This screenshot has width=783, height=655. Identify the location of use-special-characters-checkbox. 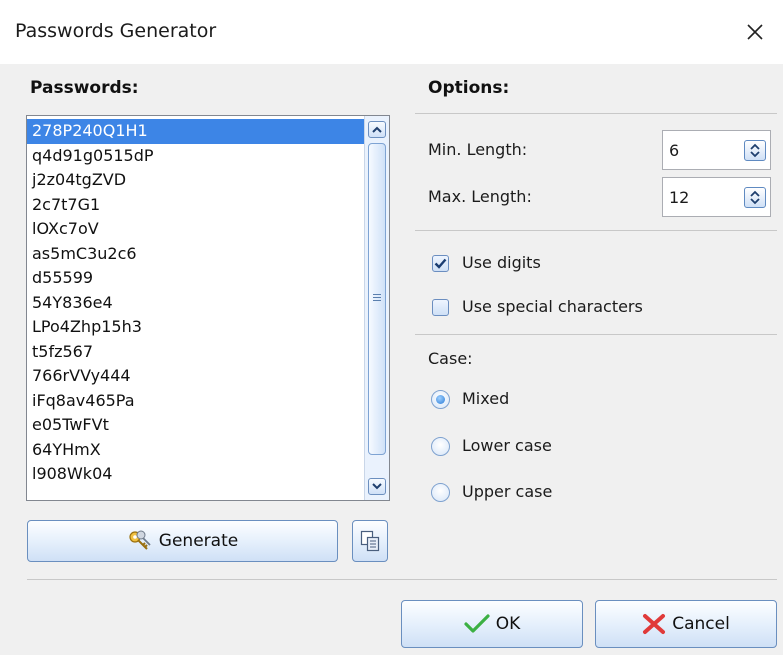
(440, 307).